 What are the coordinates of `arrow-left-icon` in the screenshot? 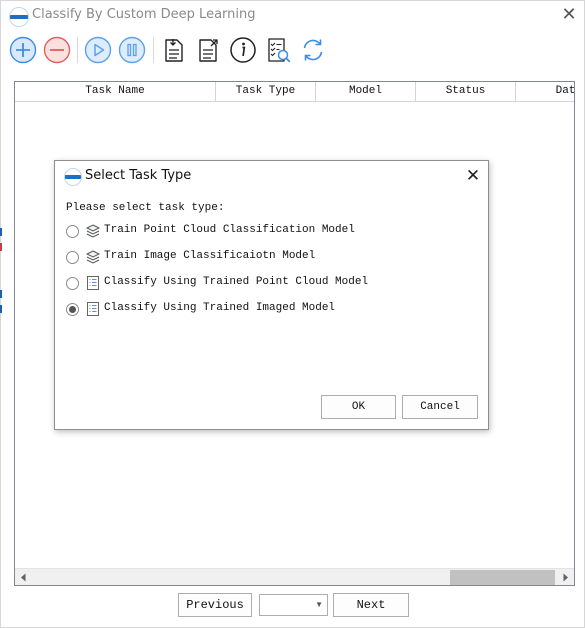 It's located at (23, 577).